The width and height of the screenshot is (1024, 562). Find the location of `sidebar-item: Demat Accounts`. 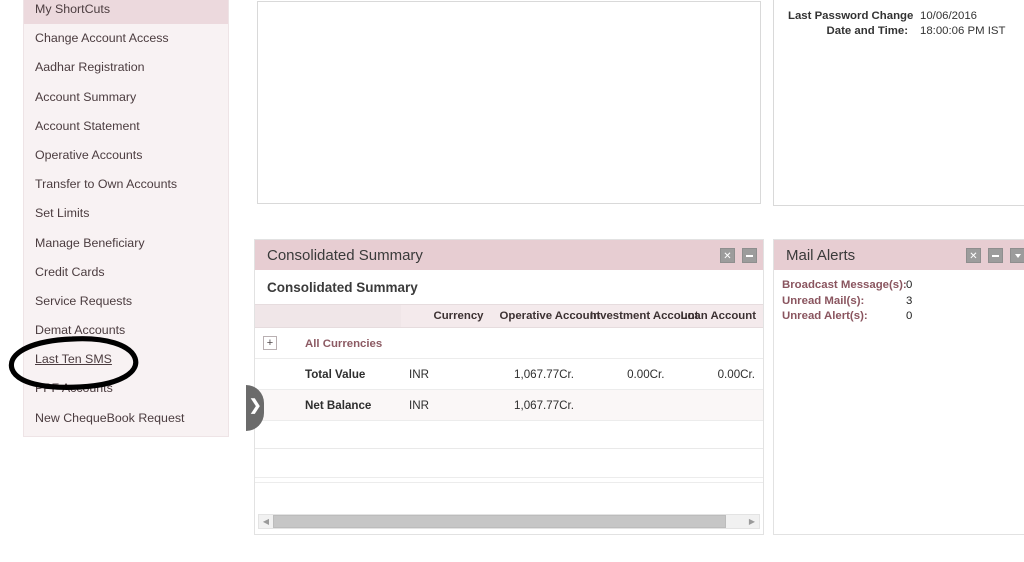

sidebar-item: Demat Accounts is located at coordinates (126, 330).